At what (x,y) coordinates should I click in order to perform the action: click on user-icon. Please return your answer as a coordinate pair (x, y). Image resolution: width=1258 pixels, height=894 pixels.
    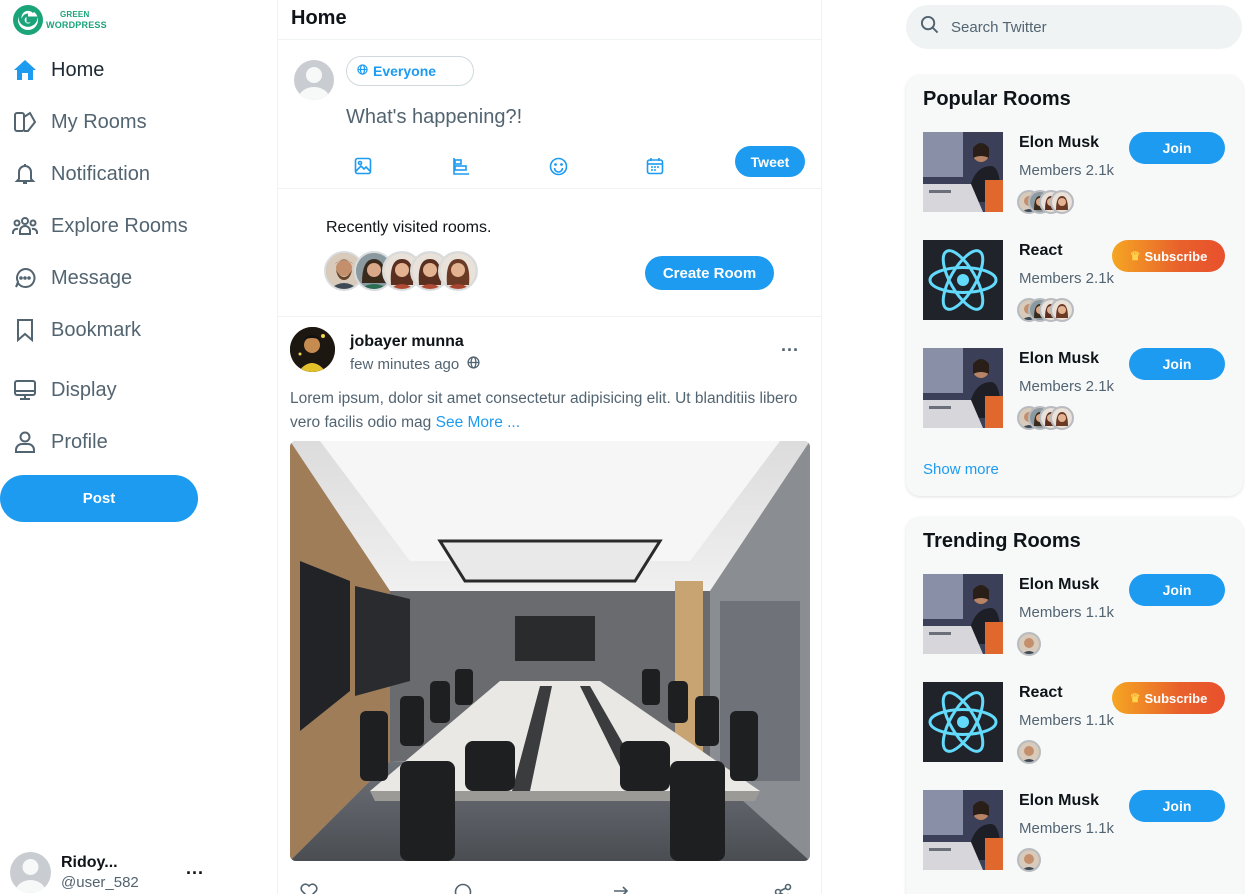
    Looking at the image, I should click on (25, 442).